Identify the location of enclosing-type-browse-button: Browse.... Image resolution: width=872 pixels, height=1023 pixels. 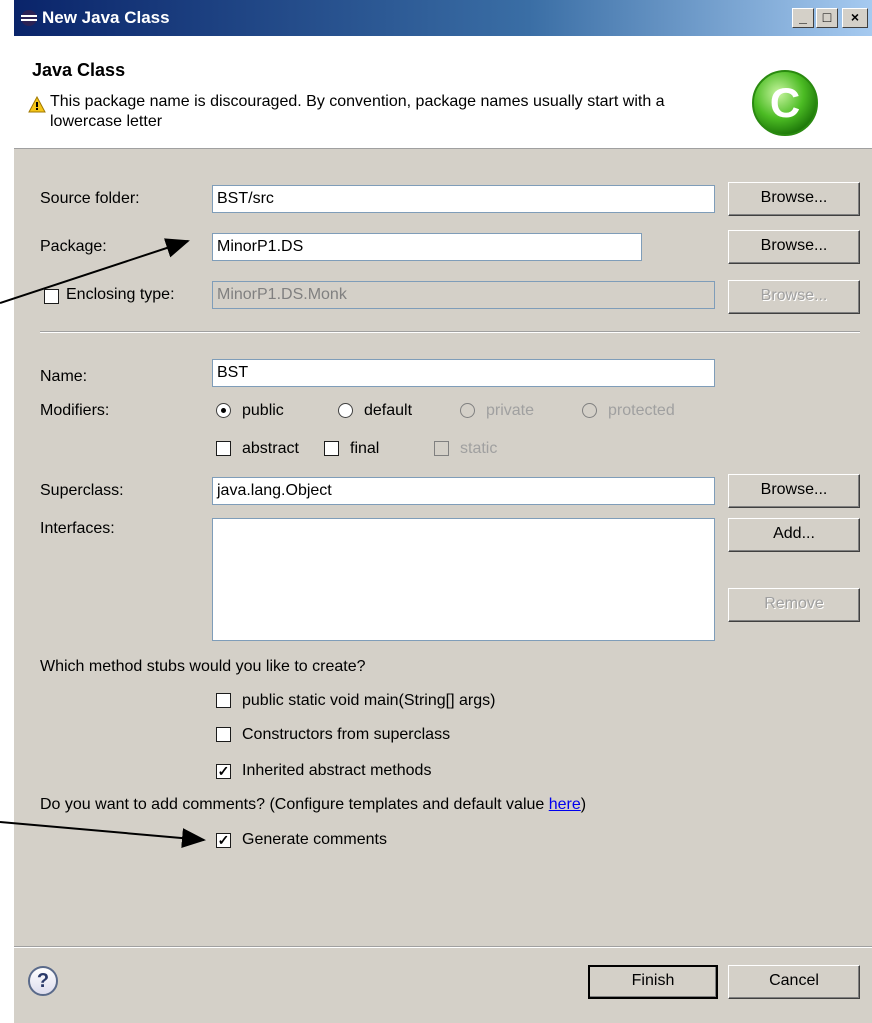
(794, 297).